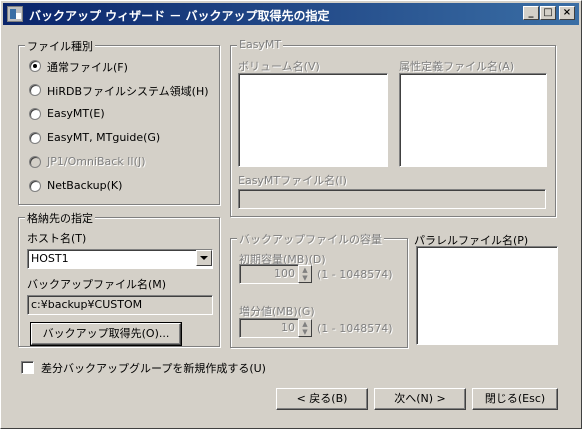  What do you see at coordinates (153, 368) in the screenshot?
I see `new-diff-group-label: 差分バックアップグループを新規作成する(U)` at bounding box center [153, 368].